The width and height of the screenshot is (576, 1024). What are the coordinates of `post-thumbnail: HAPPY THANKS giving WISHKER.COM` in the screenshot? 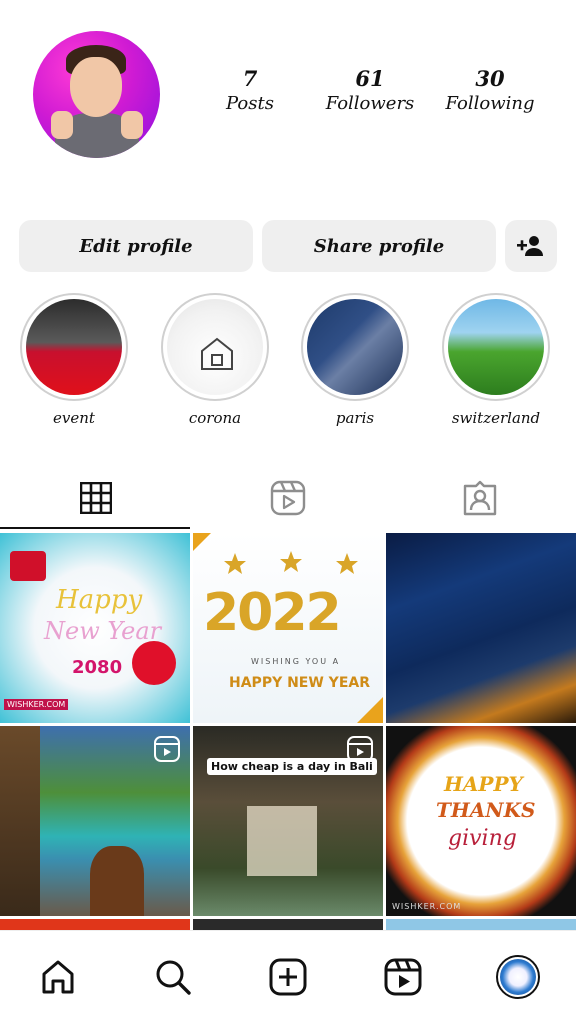 It's located at (481, 821).